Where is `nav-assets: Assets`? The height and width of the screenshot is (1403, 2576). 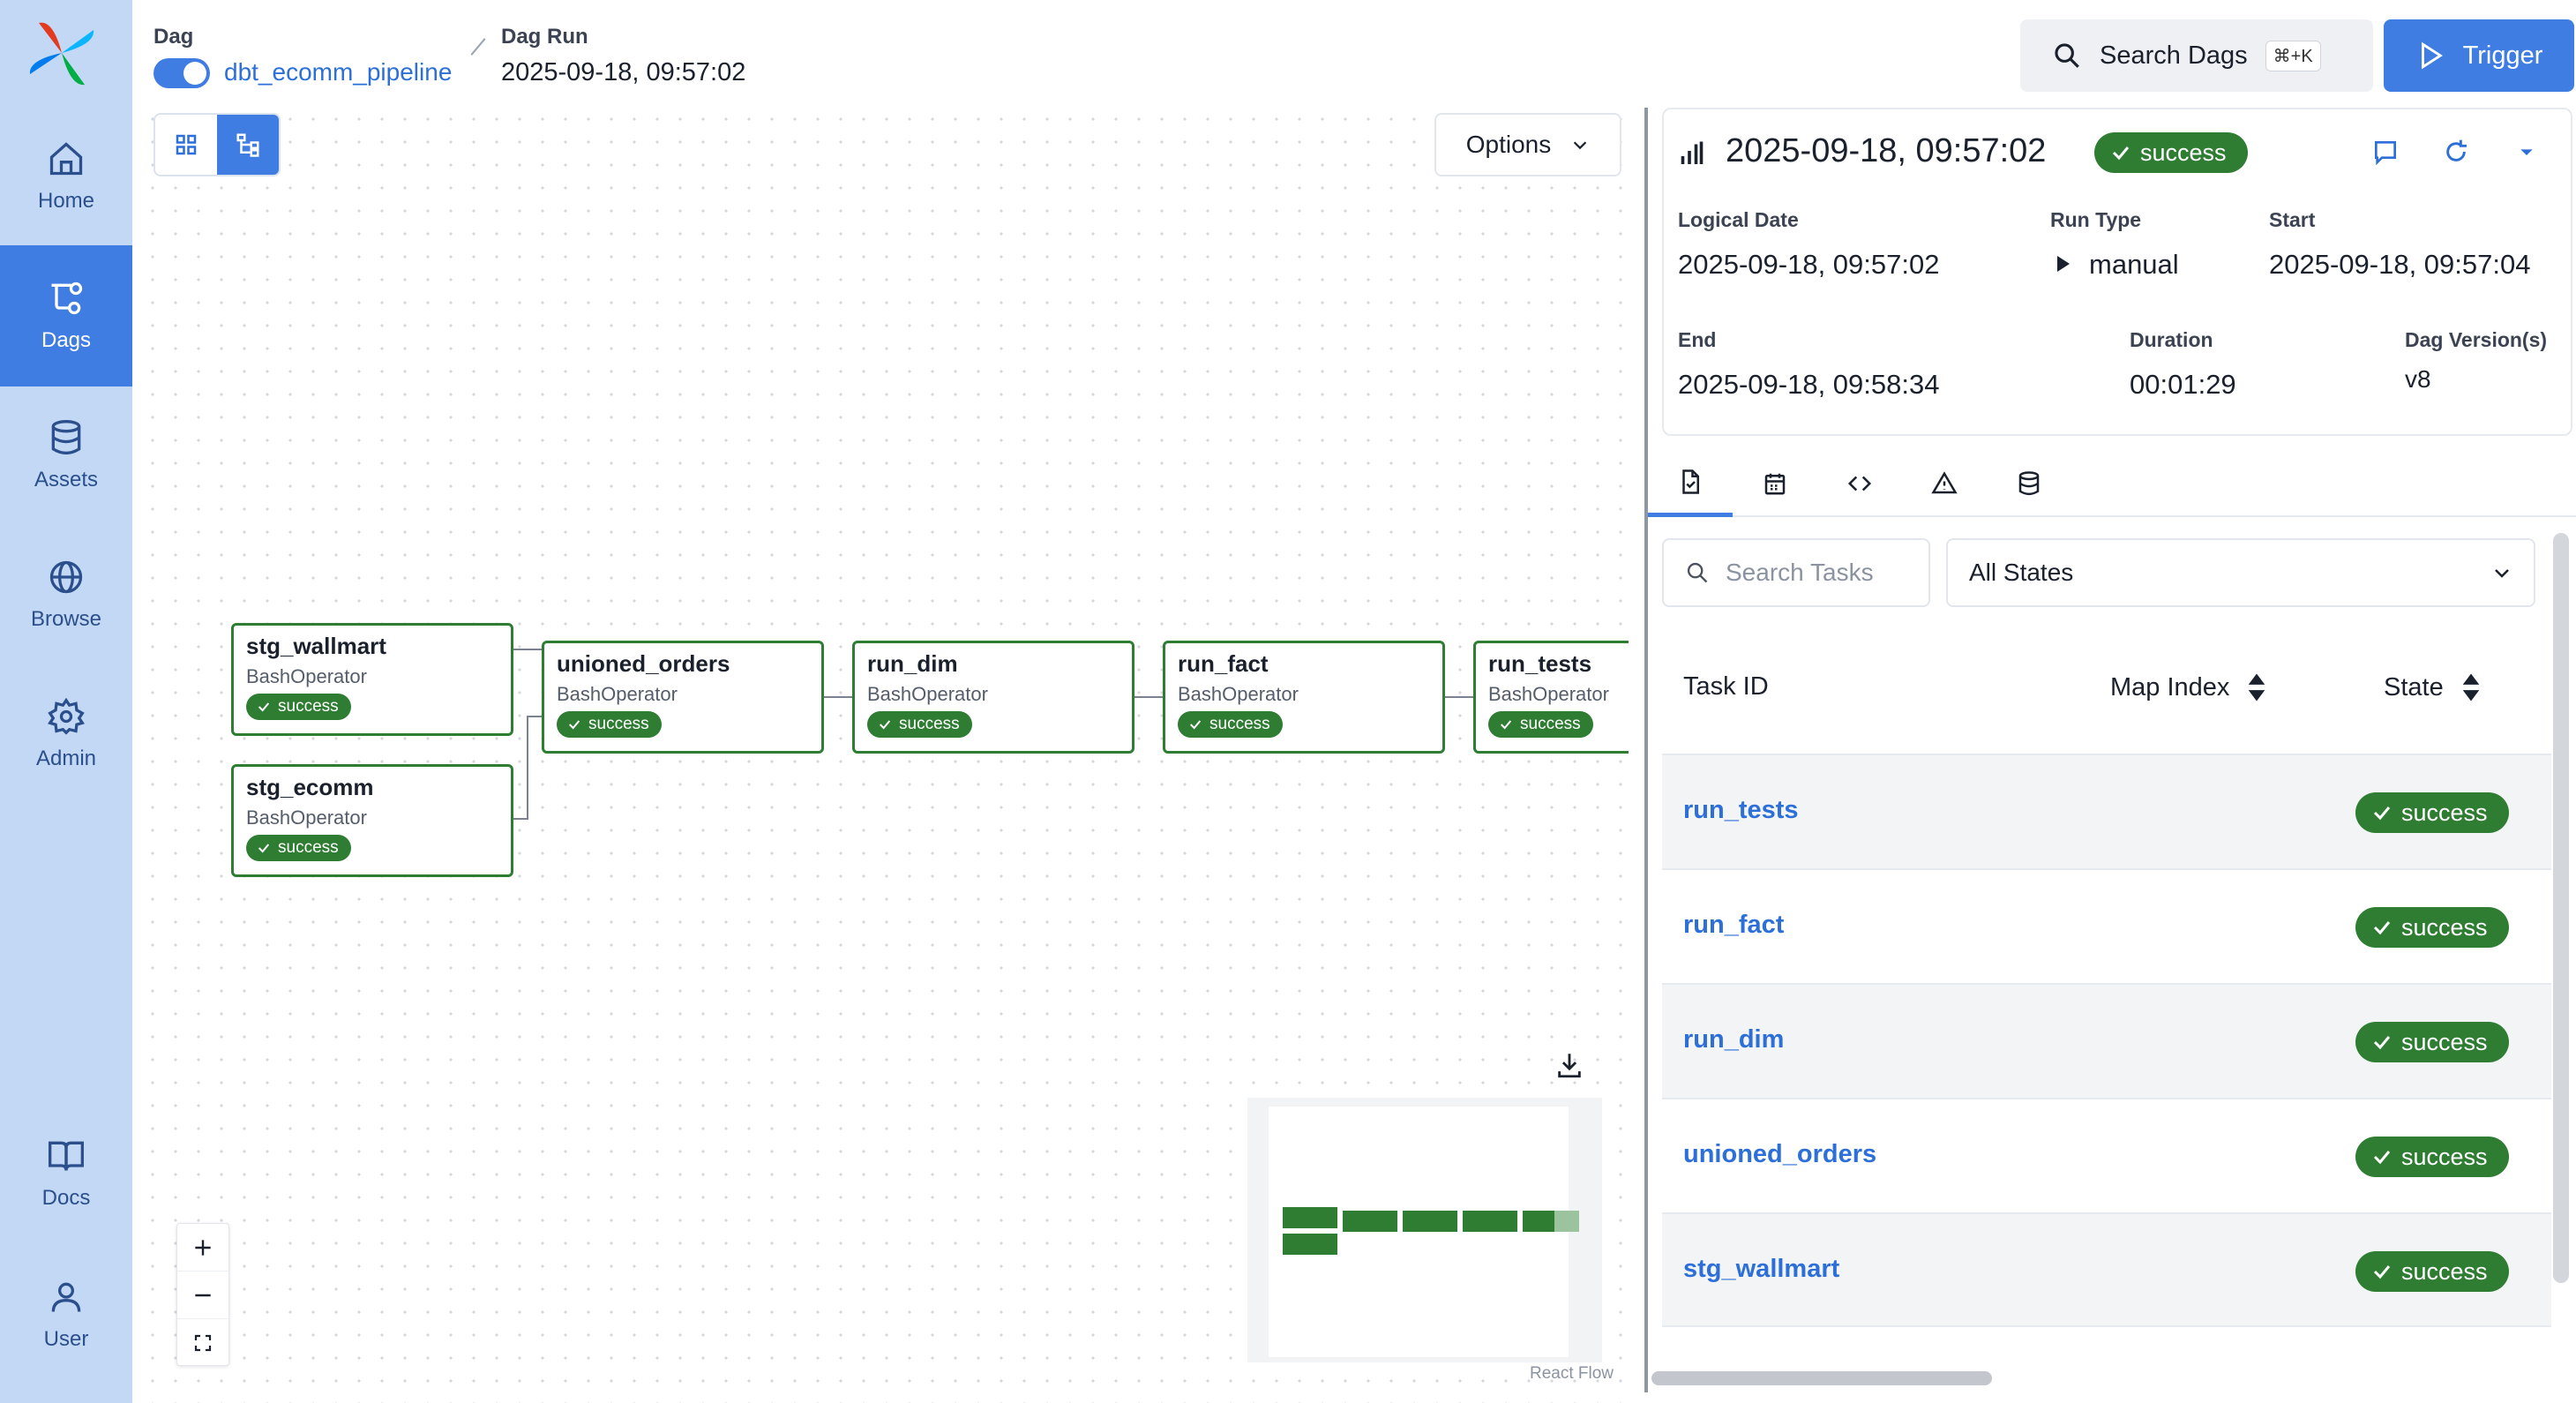
nav-assets: Assets is located at coordinates (66, 455).